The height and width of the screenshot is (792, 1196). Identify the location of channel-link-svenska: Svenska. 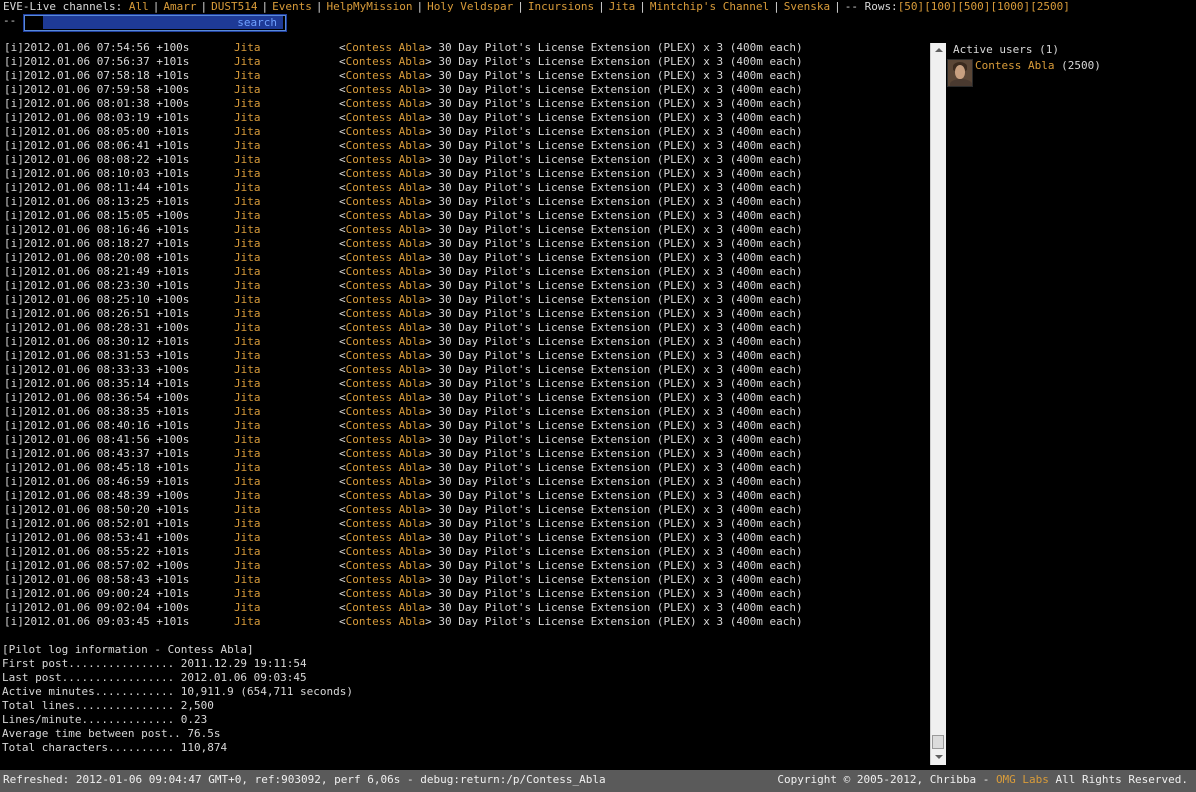
(807, 6).